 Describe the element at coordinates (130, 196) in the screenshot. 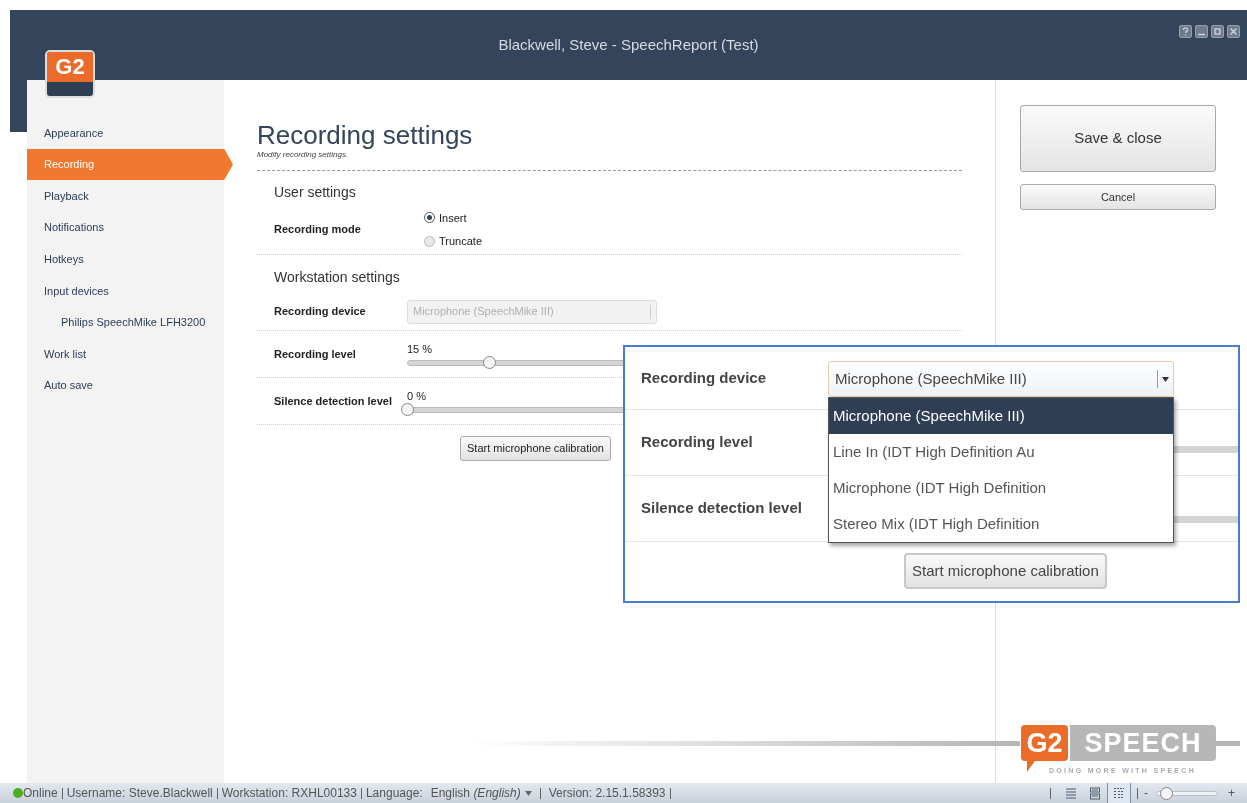

I see `sidebar-item: Playback` at that location.